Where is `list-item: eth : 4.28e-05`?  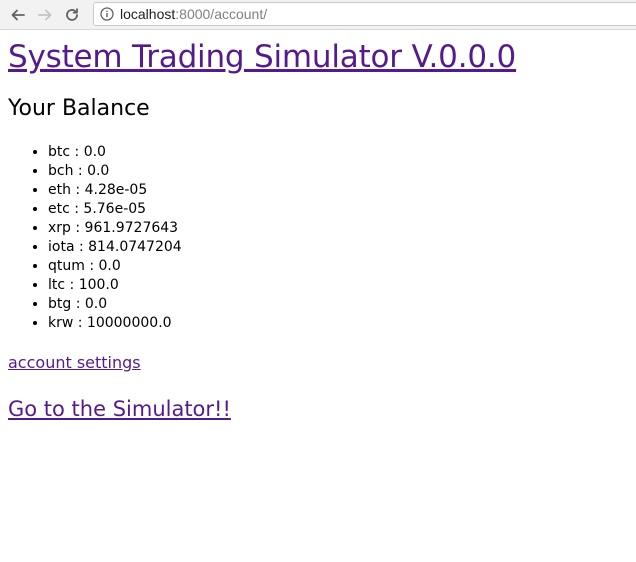
list-item: eth : 4.28e-05 is located at coordinates (338, 190).